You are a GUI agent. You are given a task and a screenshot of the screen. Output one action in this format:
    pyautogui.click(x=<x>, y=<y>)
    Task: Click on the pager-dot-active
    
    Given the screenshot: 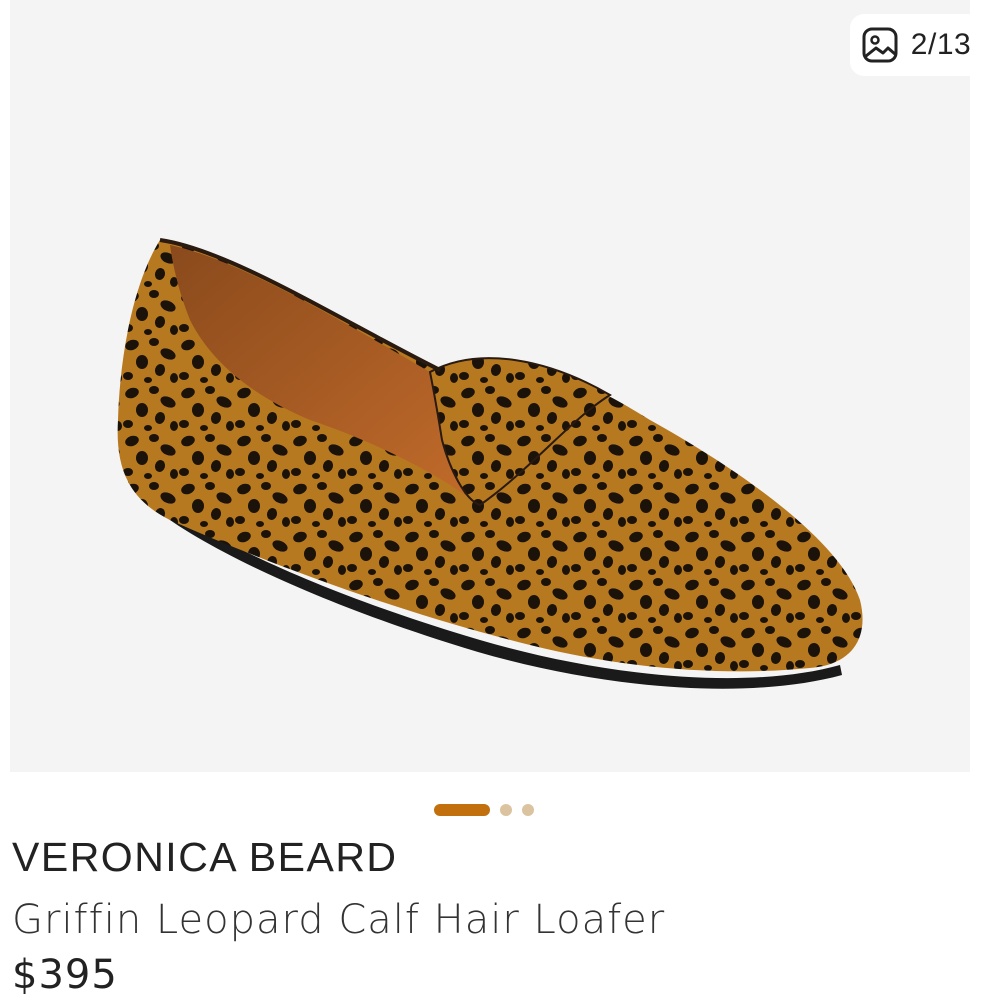 What is the action you would take?
    pyautogui.click(x=462, y=810)
    